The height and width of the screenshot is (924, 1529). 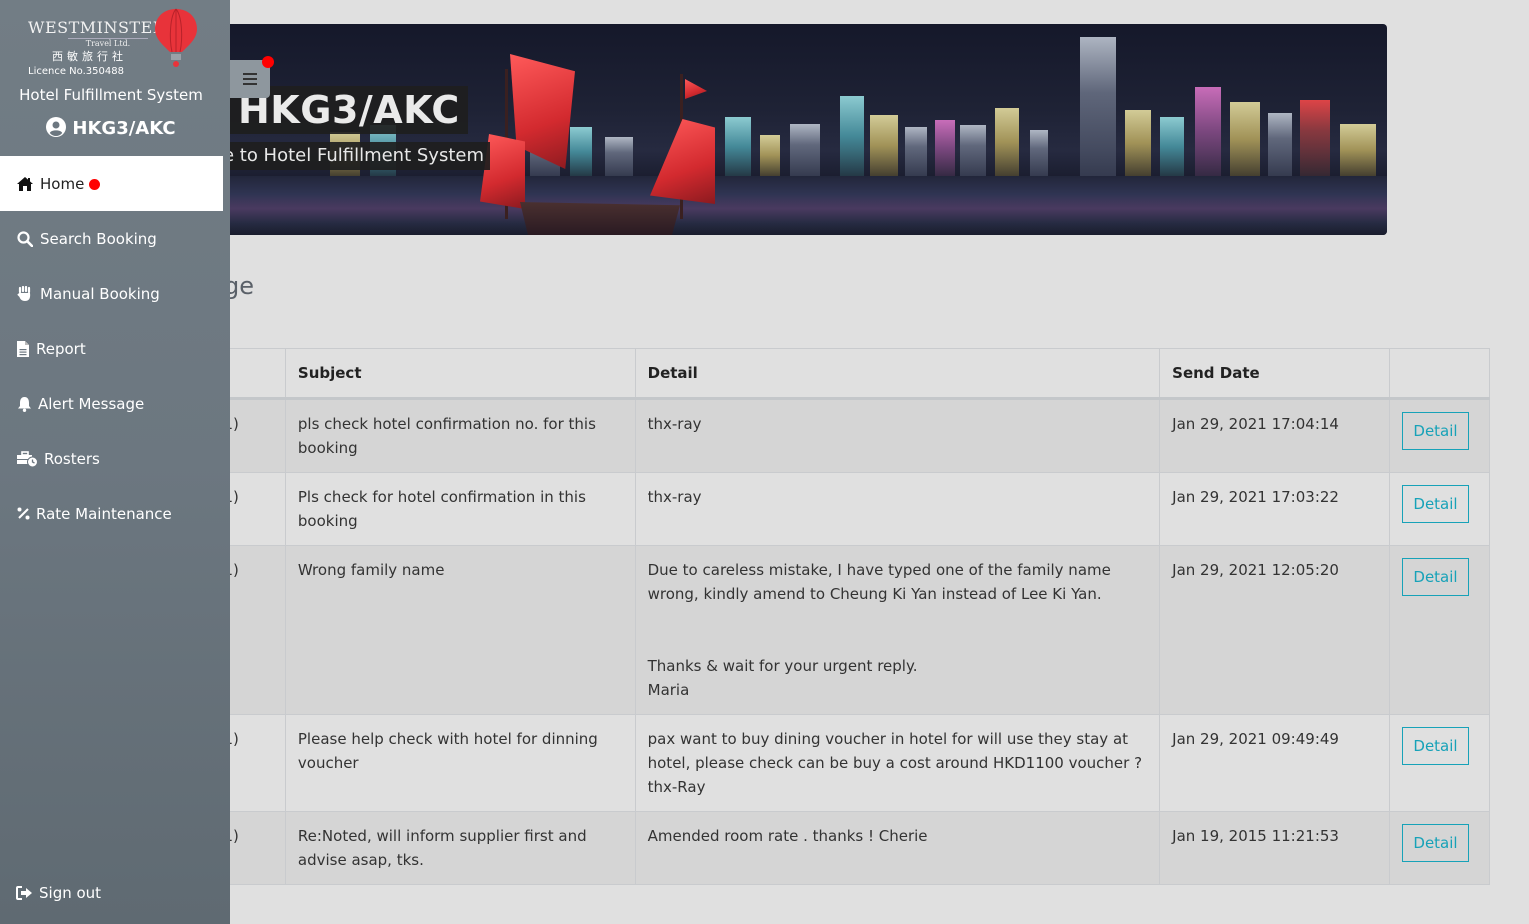 What do you see at coordinates (1274, 630) in the screenshot?
I see `cell-send-date: Jan 29, 2021 12:05:20` at bounding box center [1274, 630].